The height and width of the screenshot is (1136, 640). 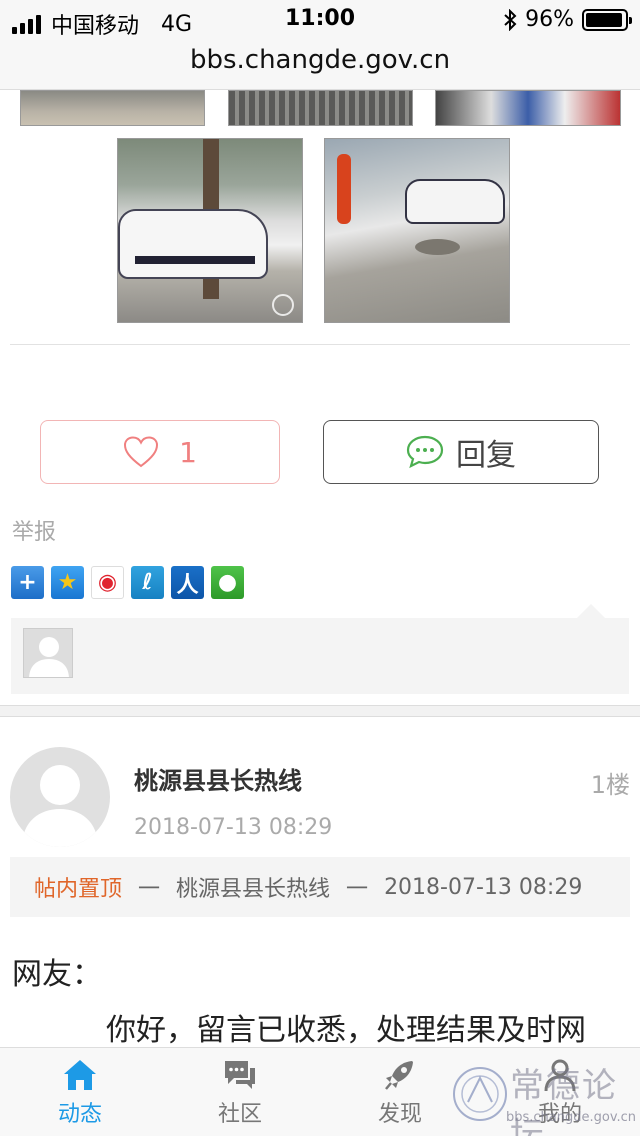 I want to click on tencent-weibo-icon: ℓ, so click(x=147, y=582).